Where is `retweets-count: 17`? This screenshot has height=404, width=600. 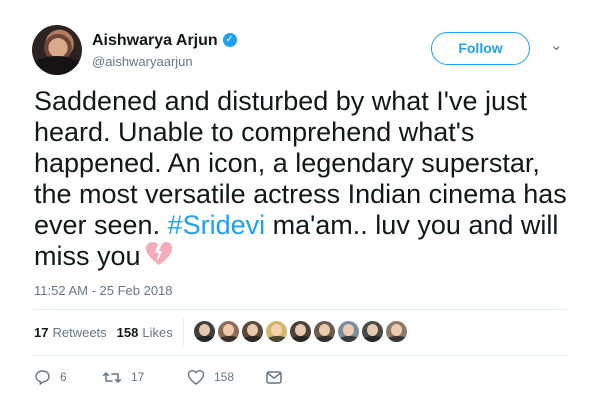
retweets-count: 17 is located at coordinates (41, 332).